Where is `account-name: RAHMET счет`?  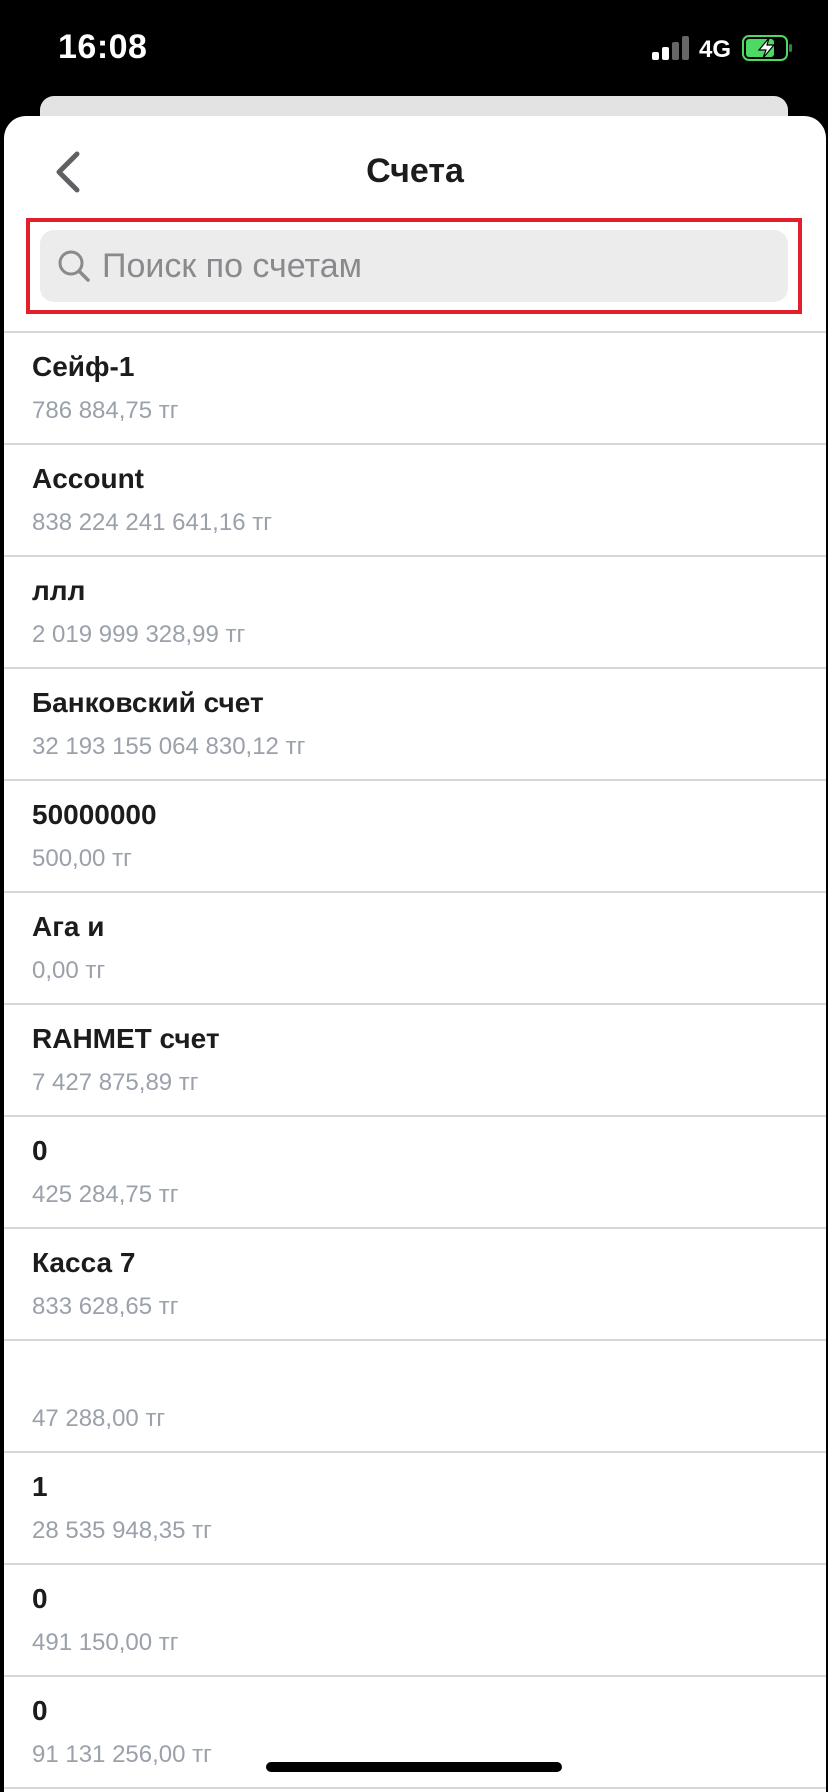 account-name: RAHMET счет is located at coordinates (126, 1038).